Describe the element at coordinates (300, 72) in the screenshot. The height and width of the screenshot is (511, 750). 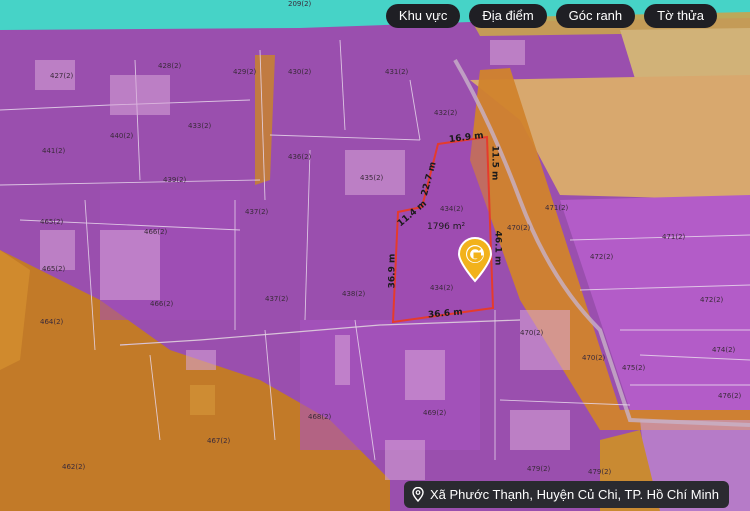
I see `lot-label: 430(2)` at that location.